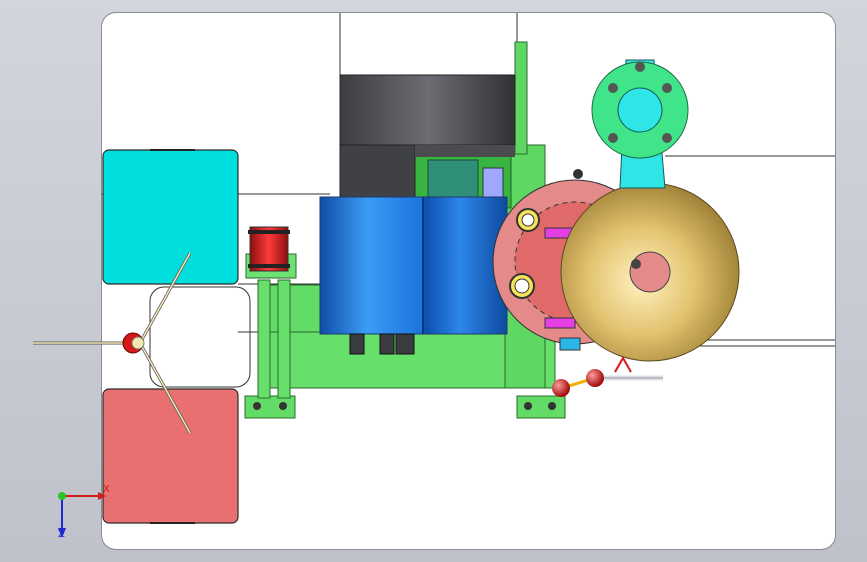  Describe the element at coordinates (413, 275) in the screenshot. I see `blue-tank` at that location.